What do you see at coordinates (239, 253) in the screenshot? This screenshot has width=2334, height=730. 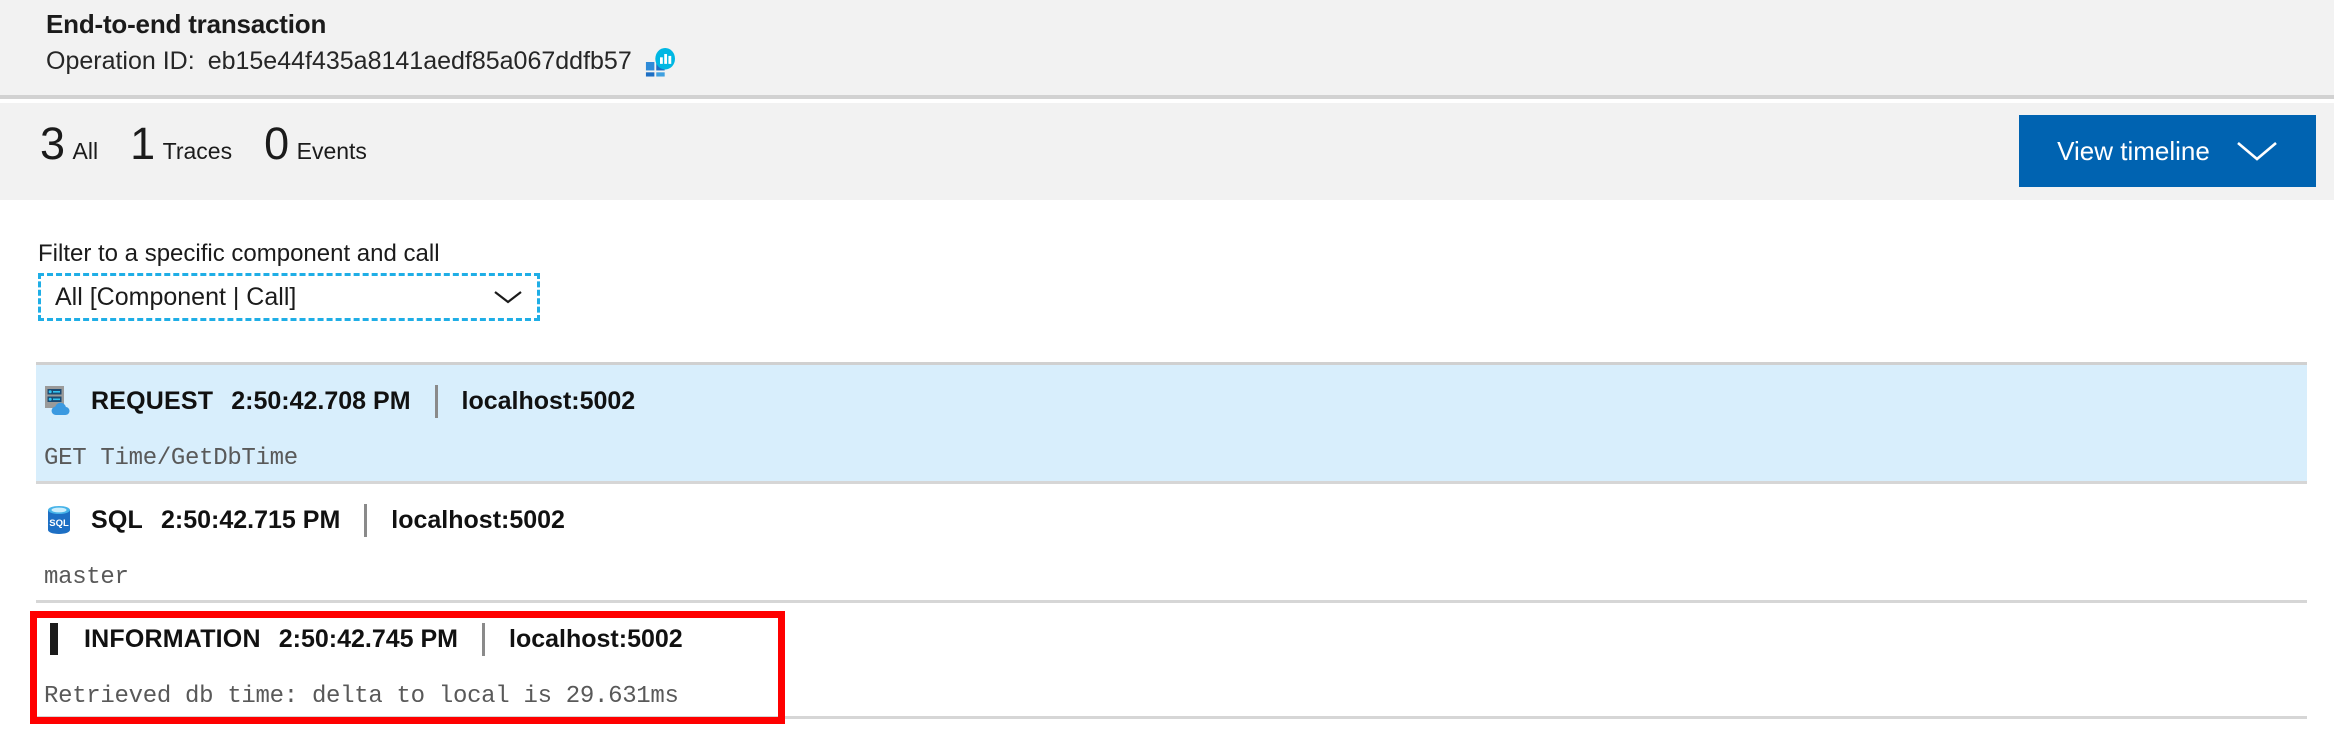 I see `filter-label: Filter to a specific component and call` at bounding box center [239, 253].